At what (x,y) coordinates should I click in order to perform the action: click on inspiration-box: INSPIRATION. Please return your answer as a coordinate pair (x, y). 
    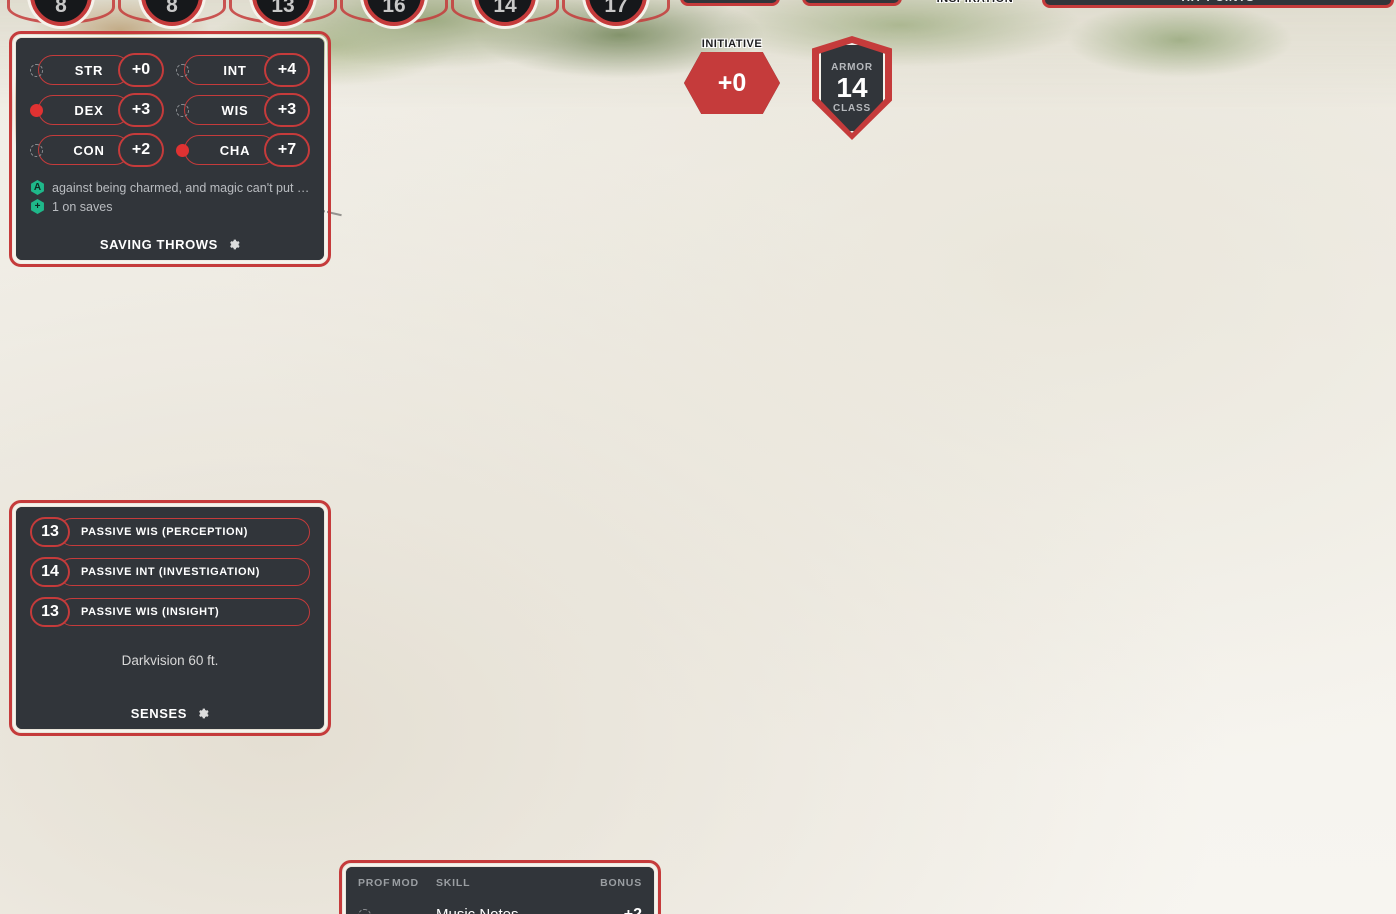
    Looking at the image, I should click on (975, 3).